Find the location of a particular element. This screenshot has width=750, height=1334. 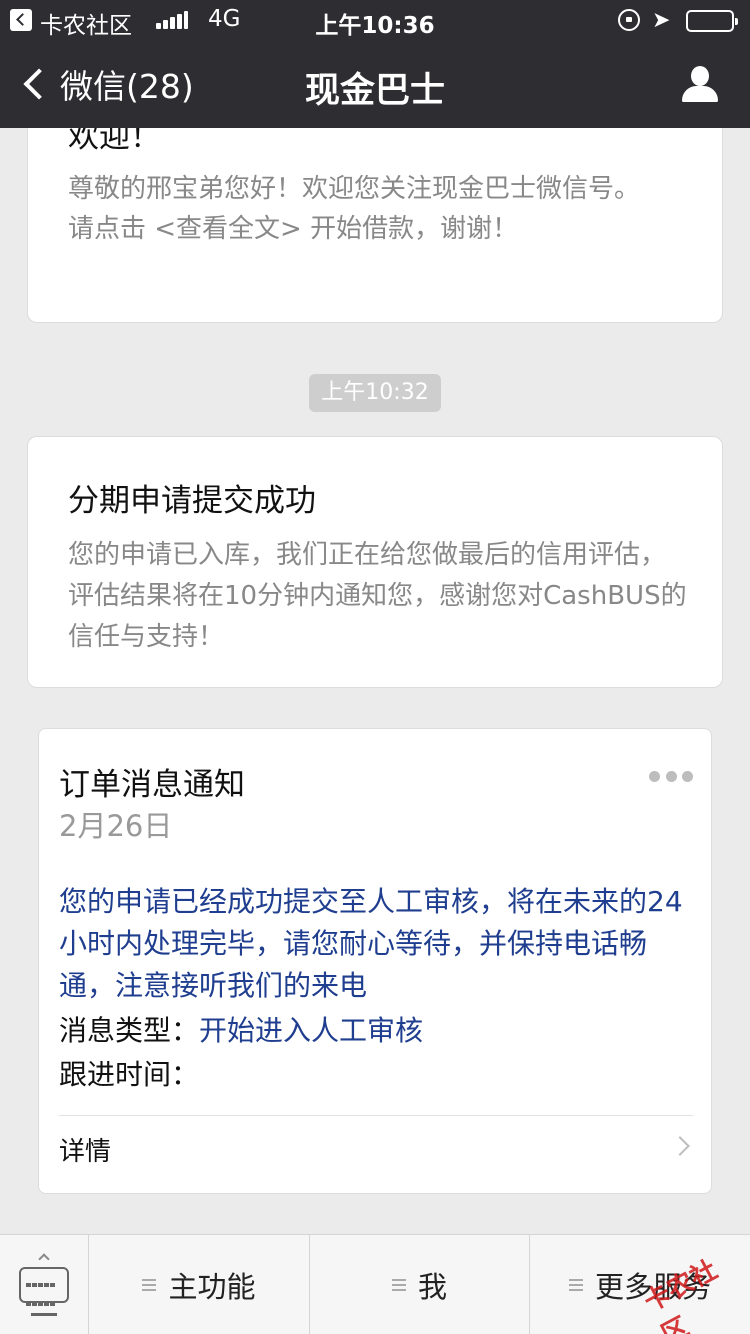

menu-item-label: 我 is located at coordinates (432, 1287).